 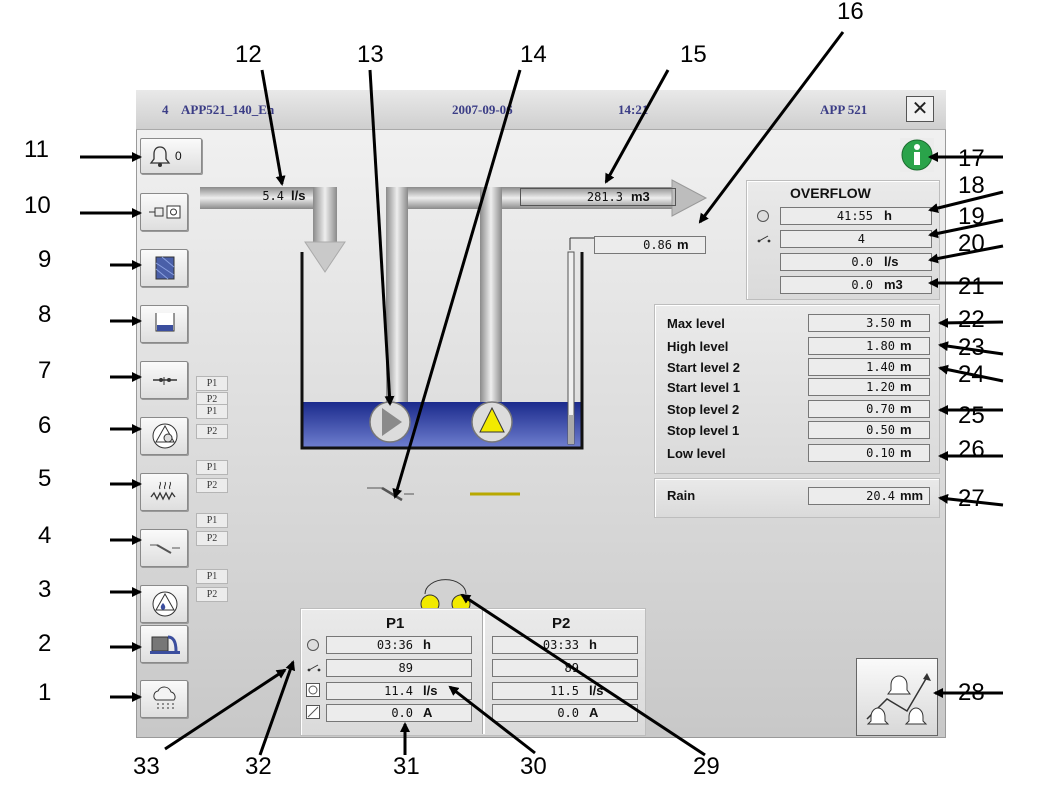 What do you see at coordinates (971, 319) in the screenshot?
I see `callout-number: 22` at bounding box center [971, 319].